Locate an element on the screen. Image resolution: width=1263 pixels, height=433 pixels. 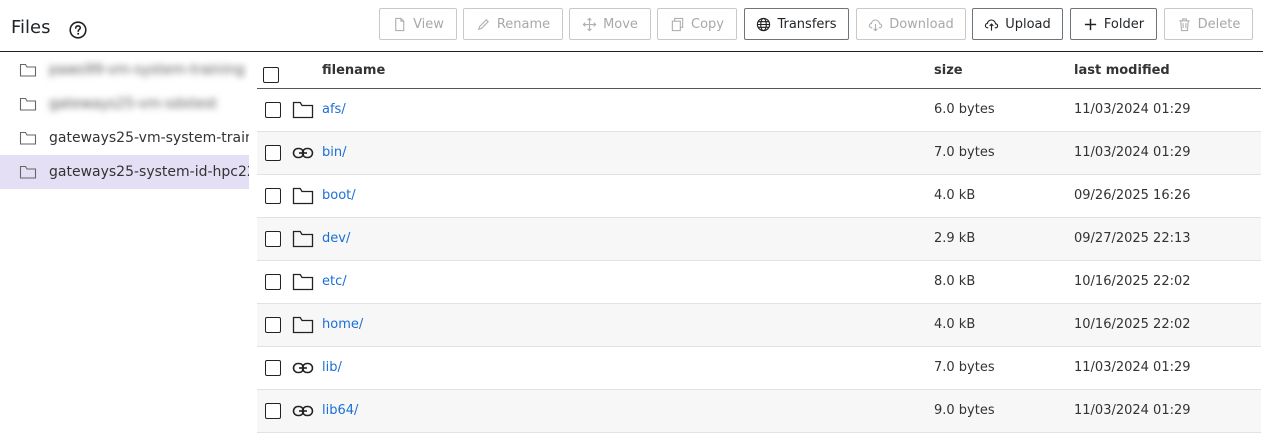
file-name-link: dev/ is located at coordinates (336, 238).